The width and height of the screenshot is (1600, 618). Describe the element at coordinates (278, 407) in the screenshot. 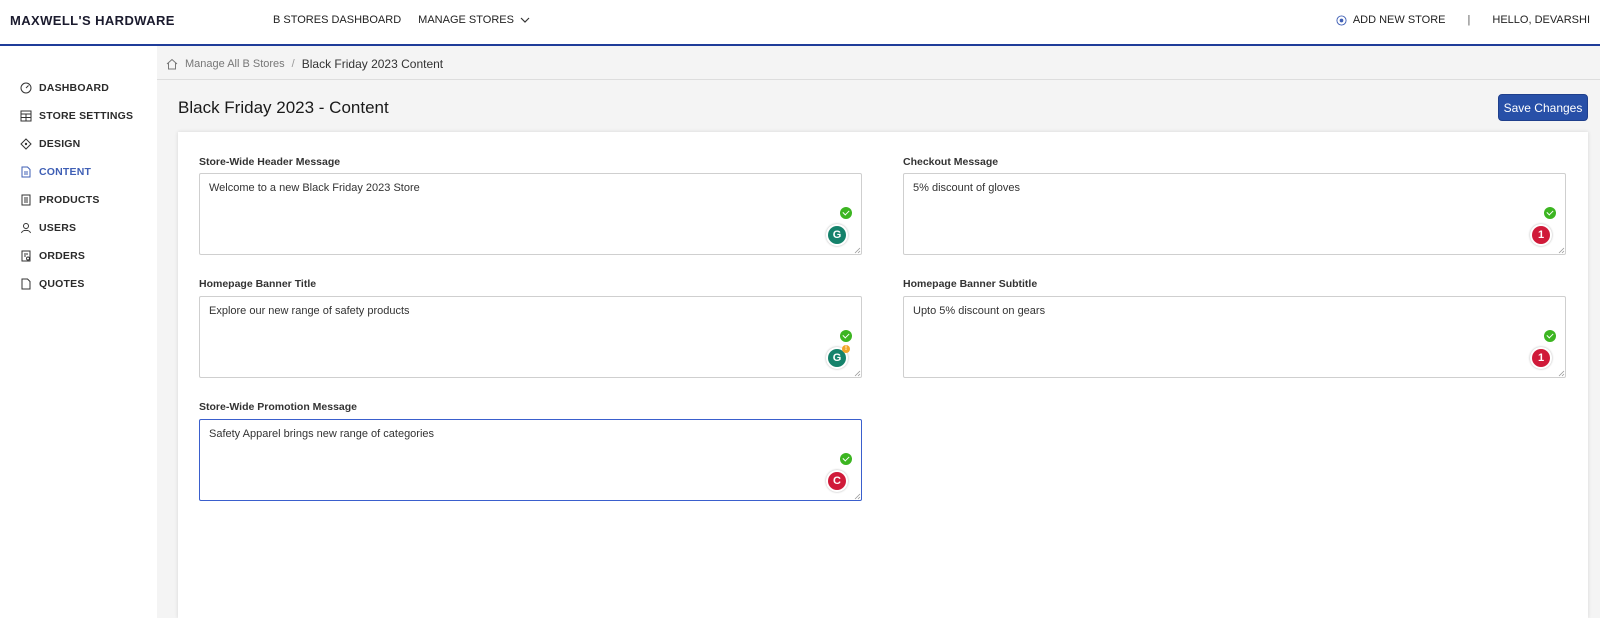

I see `promotion-message-label: Store-Wide Promotion Message` at that location.